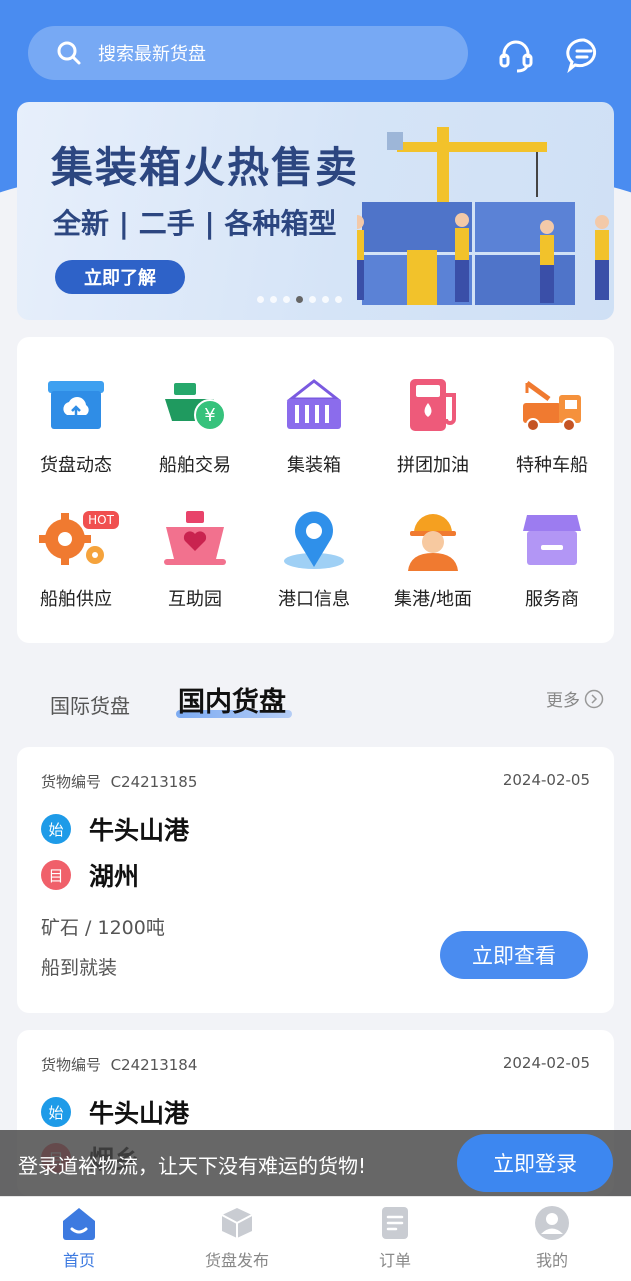 The image size is (631, 1281). What do you see at coordinates (205, 167) in the screenshot?
I see `banner-title: 集装箱火热售卖` at bounding box center [205, 167].